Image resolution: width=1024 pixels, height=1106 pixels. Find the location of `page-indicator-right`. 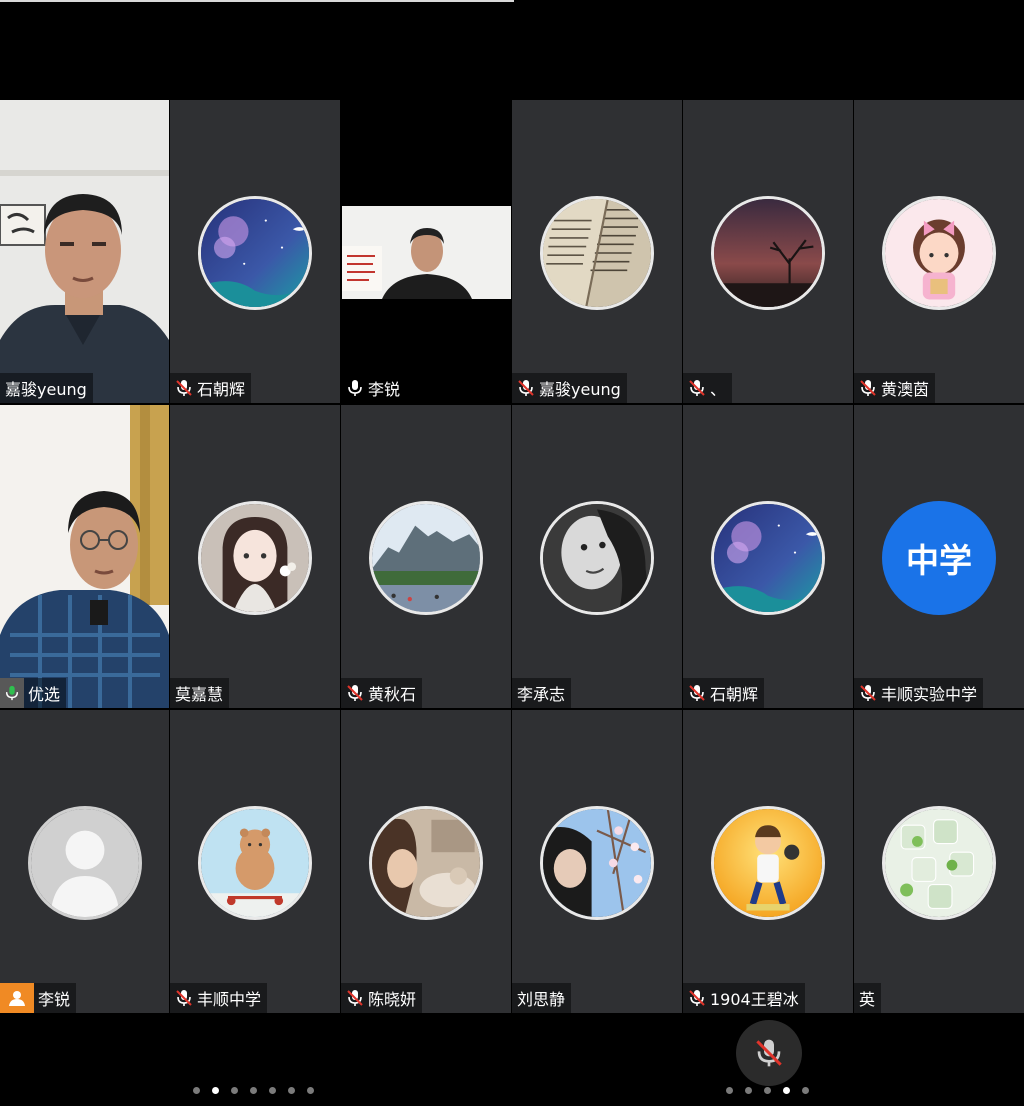

page-indicator-right is located at coordinates (767, 1090).